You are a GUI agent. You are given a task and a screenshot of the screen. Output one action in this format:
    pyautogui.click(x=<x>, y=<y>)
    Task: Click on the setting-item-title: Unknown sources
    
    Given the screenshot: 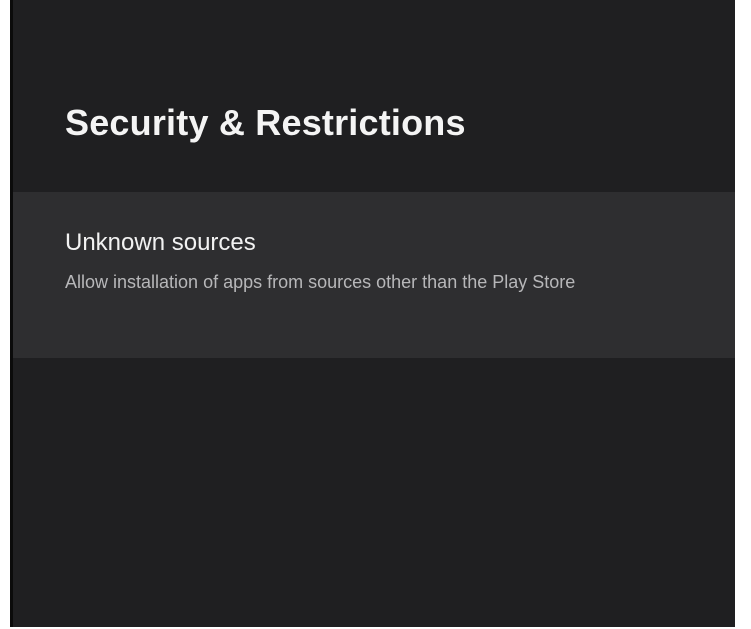 What is the action you would take?
    pyautogui.click(x=160, y=242)
    